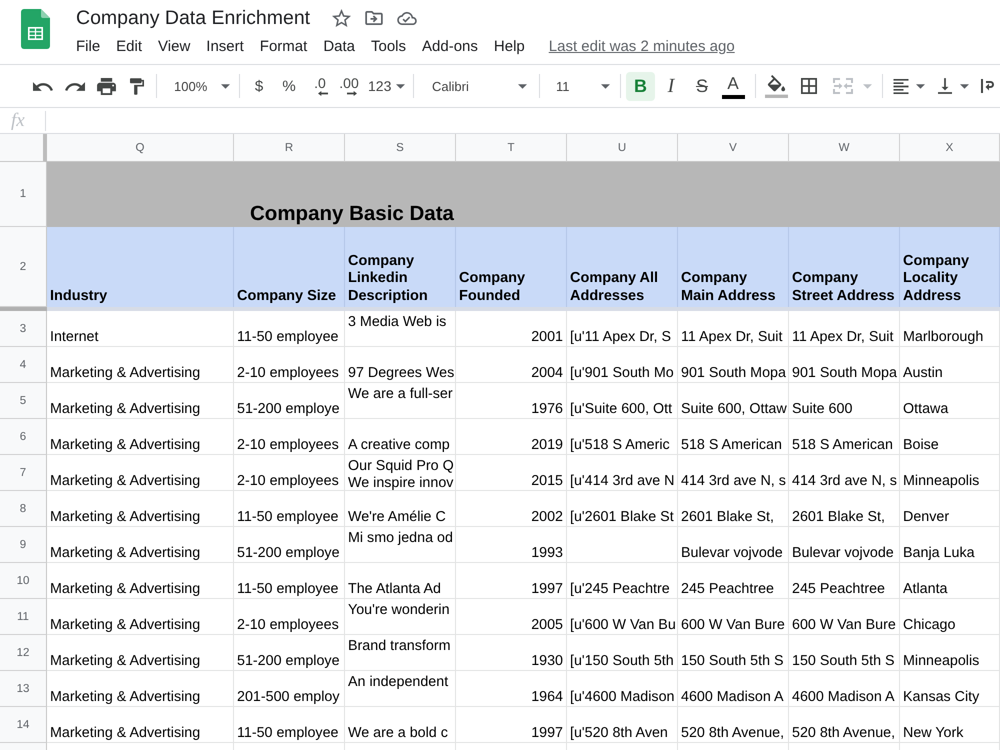 This screenshot has height=750, width=1000. I want to click on menu-item: Edit, so click(129, 47).